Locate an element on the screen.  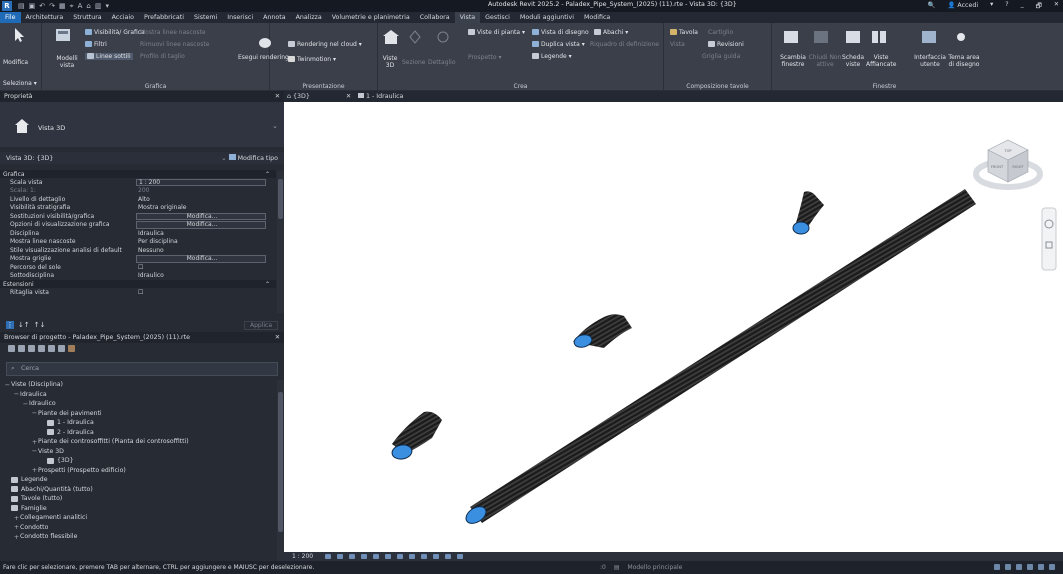
minimize-button: _ is located at coordinates (1022, 6).